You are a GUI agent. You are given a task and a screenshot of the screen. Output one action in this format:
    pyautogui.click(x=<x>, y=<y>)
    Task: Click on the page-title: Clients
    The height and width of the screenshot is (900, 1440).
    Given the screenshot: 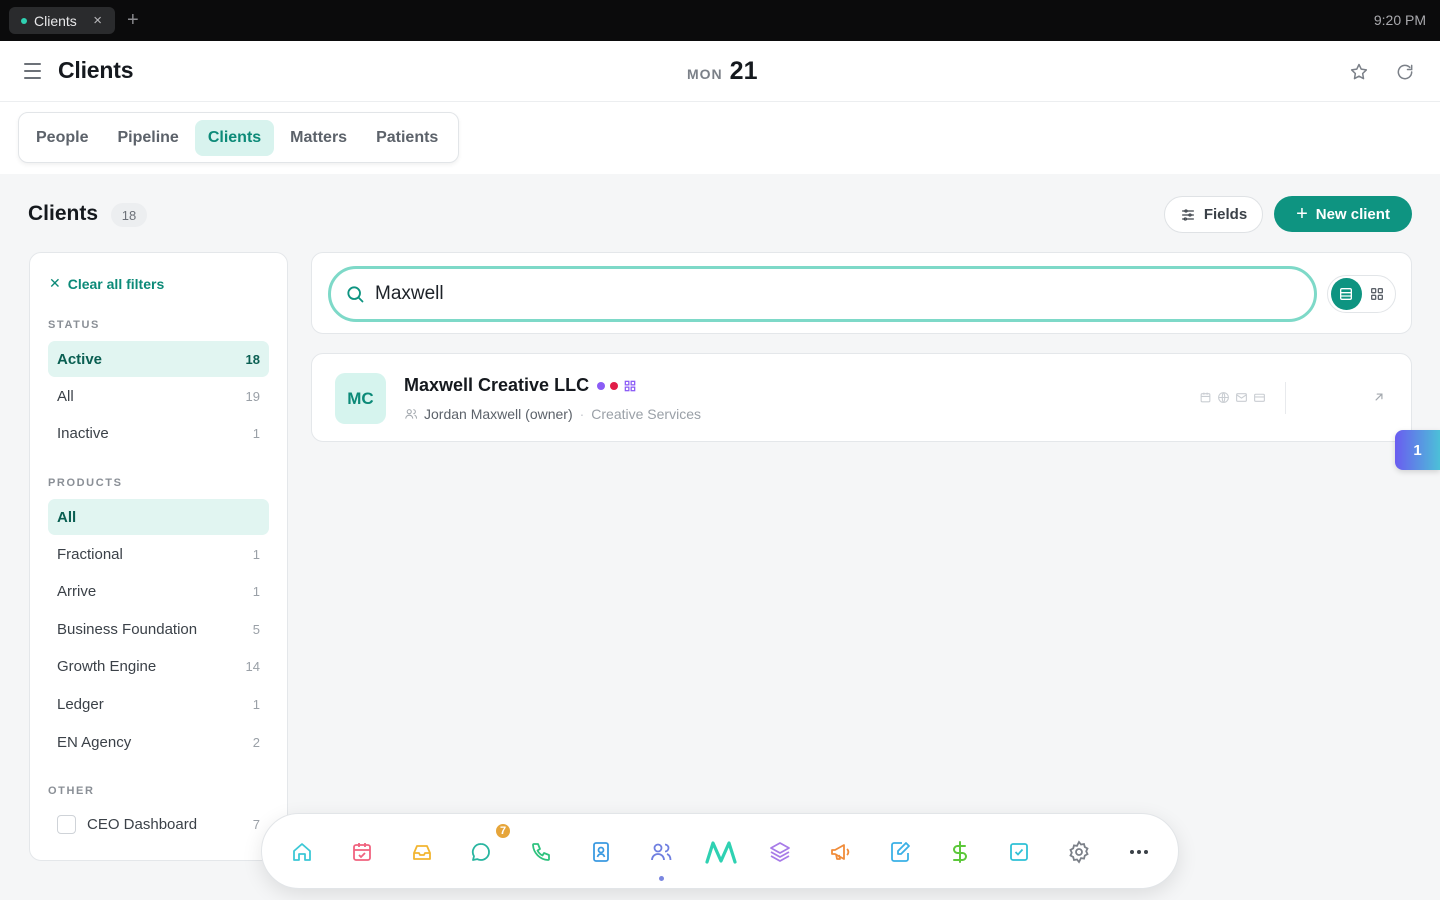 What is the action you would take?
    pyautogui.click(x=96, y=70)
    